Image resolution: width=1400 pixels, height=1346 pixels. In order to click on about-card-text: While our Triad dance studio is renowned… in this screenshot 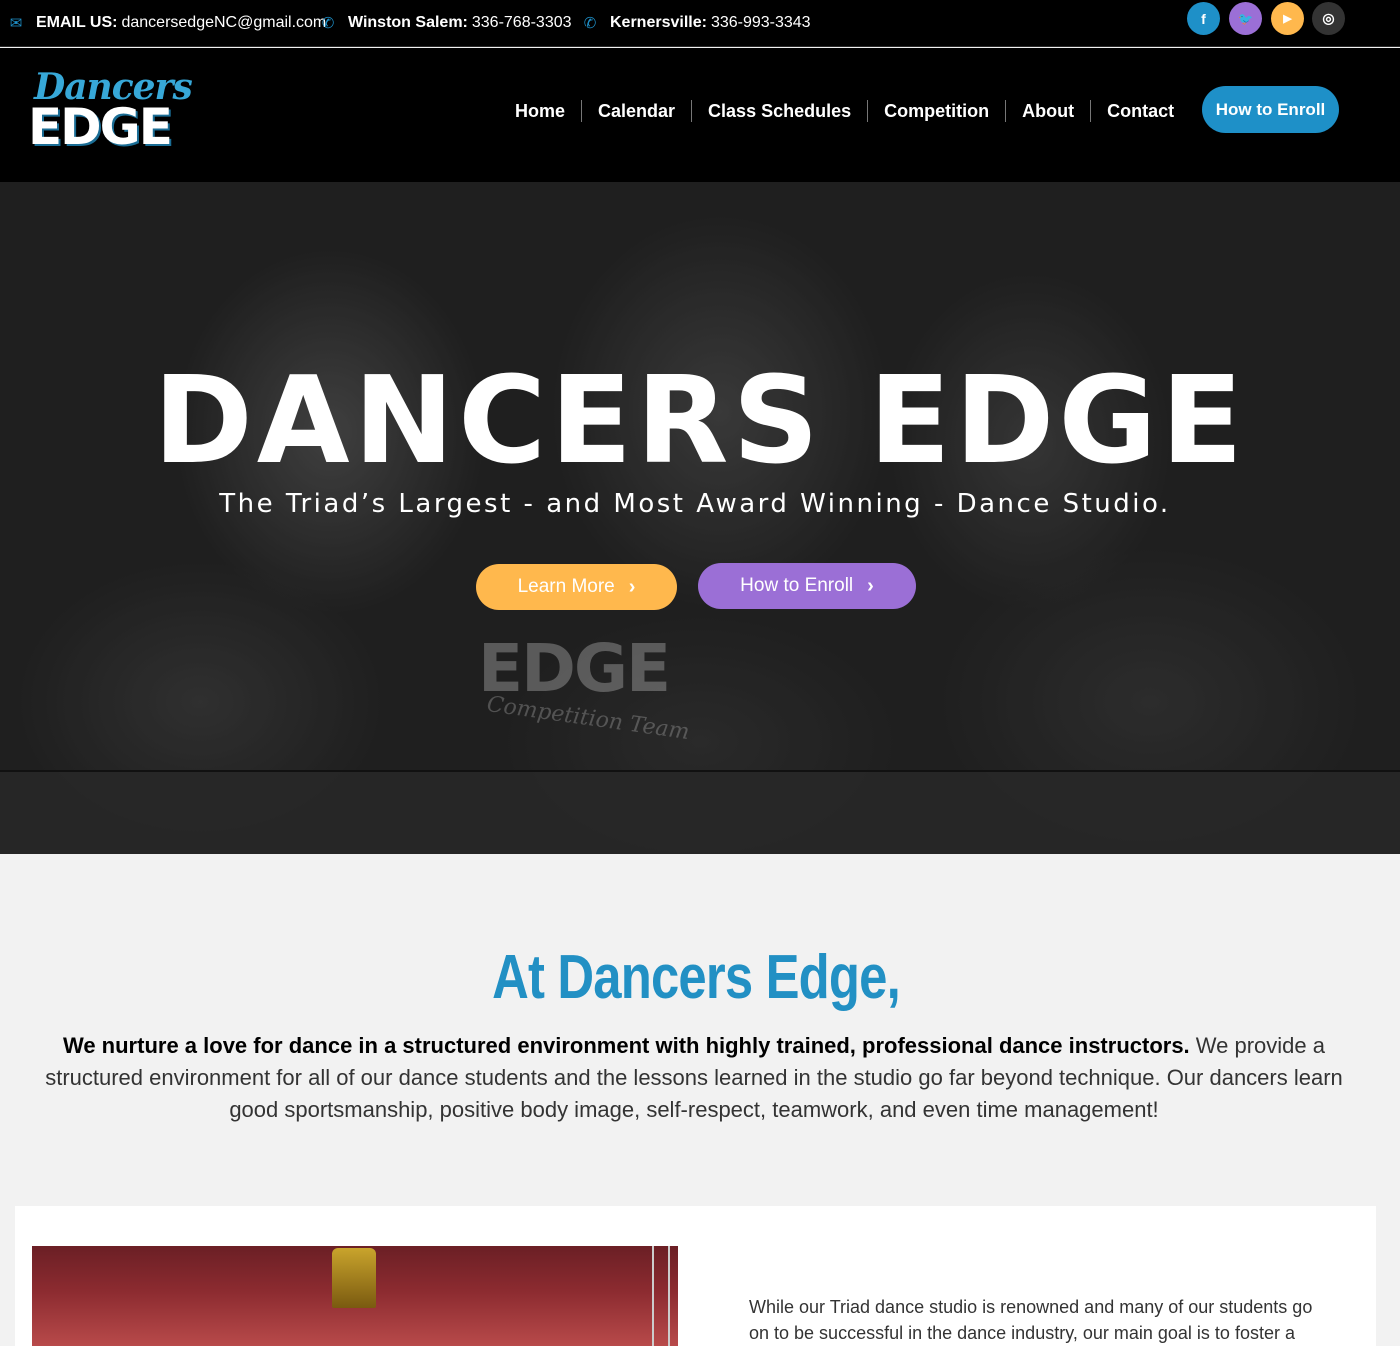, I will do `click(1031, 1320)`.